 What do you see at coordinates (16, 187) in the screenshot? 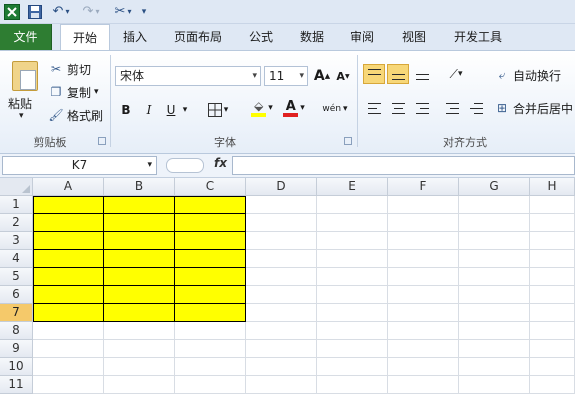
I see `select-all-button` at bounding box center [16, 187].